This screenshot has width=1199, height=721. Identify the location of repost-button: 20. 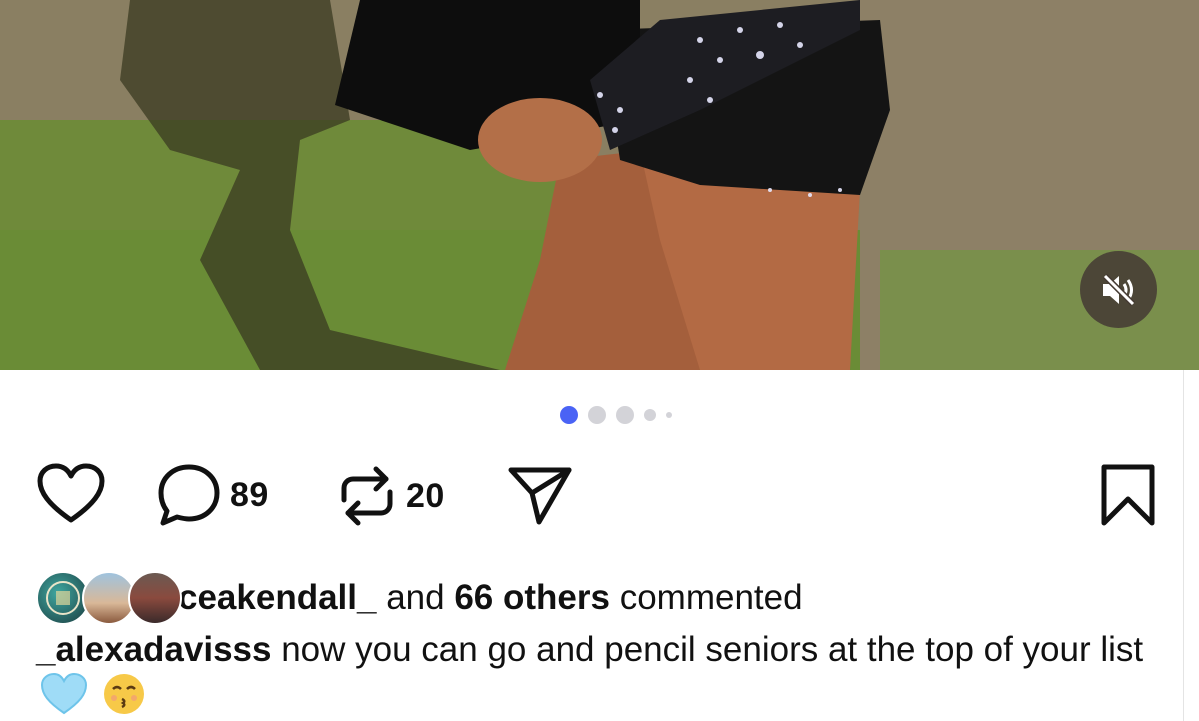
(390, 496).